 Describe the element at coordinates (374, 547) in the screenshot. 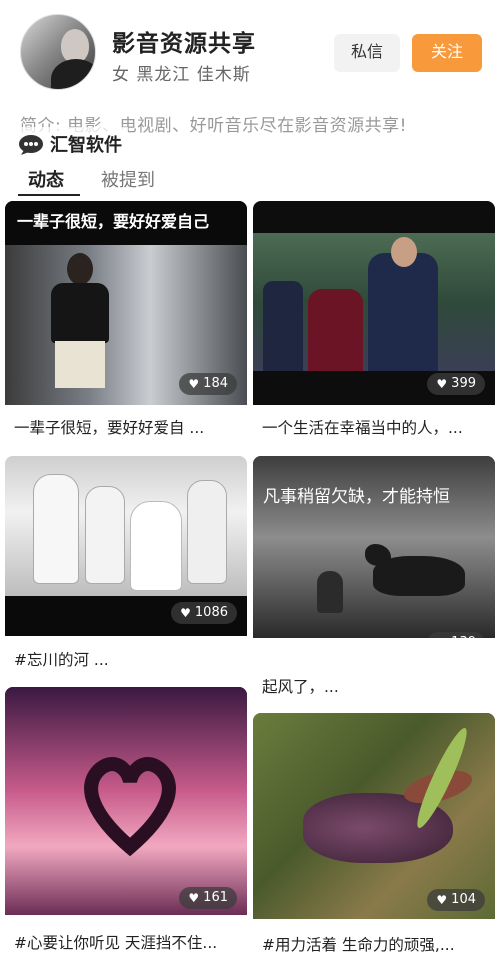

I see `post-thumbnail: 凡事稍留欠缺，才能持恒 ♥ 139` at that location.